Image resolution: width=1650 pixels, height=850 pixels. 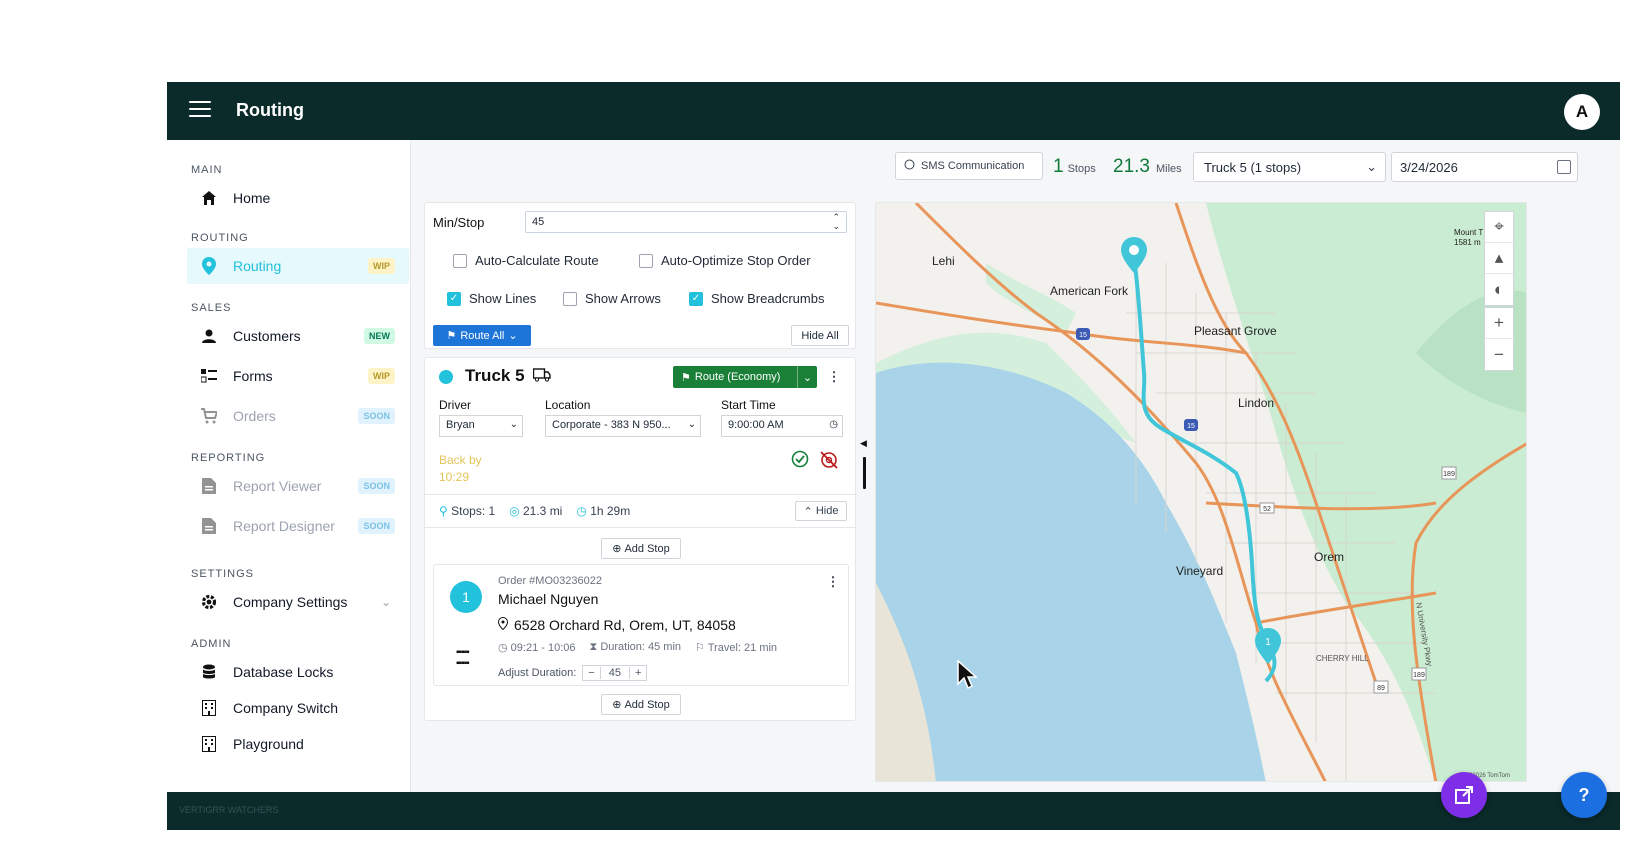 What do you see at coordinates (284, 526) in the screenshot?
I see `sidebar-item-label: Report Designer` at bounding box center [284, 526].